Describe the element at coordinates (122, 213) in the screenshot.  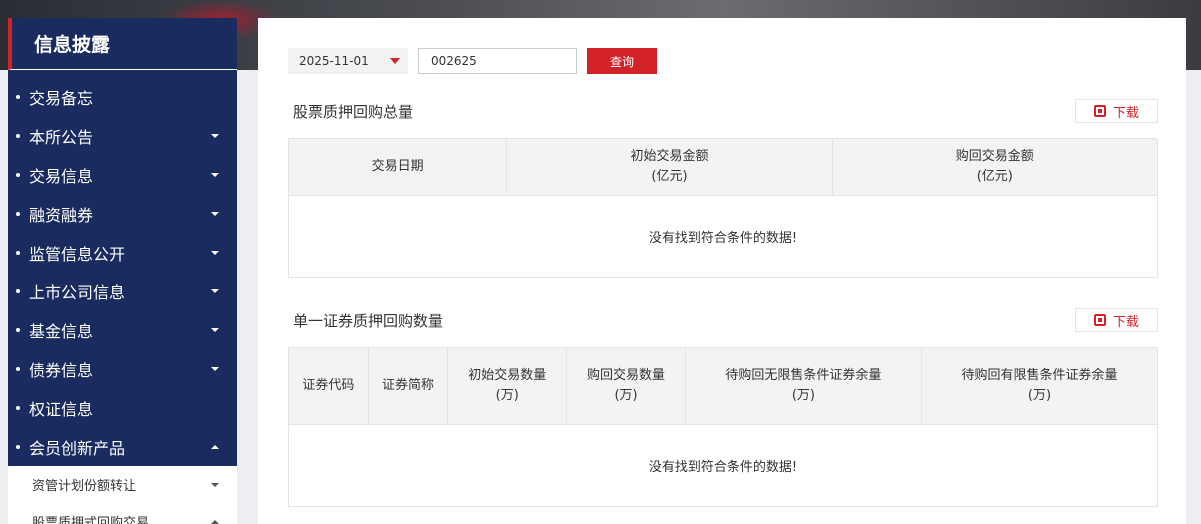
I see `sidebar-item: 融资融券` at that location.